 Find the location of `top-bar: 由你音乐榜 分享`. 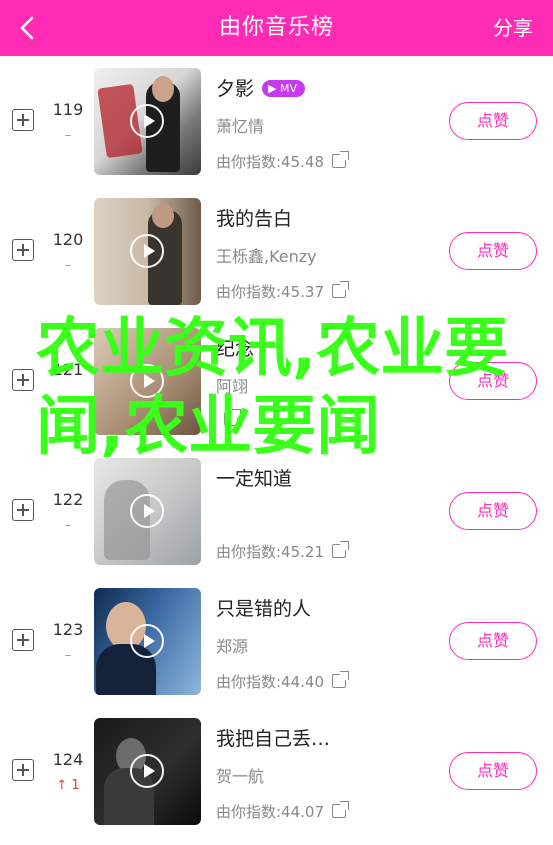

top-bar: 由你音乐榜 分享 is located at coordinates (276, 28).